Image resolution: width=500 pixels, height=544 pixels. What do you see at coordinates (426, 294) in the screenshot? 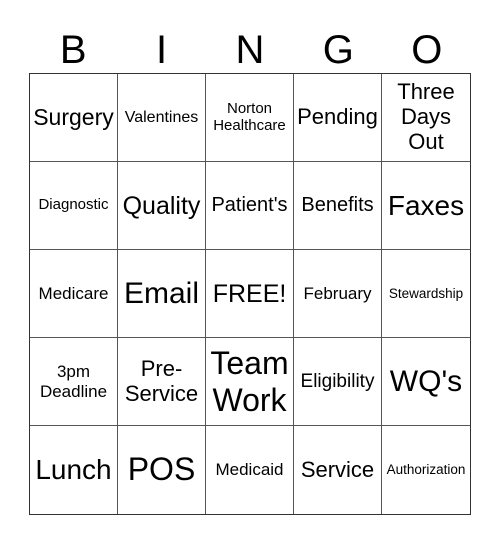
I see `bingo-cell: Stewardship` at bounding box center [426, 294].